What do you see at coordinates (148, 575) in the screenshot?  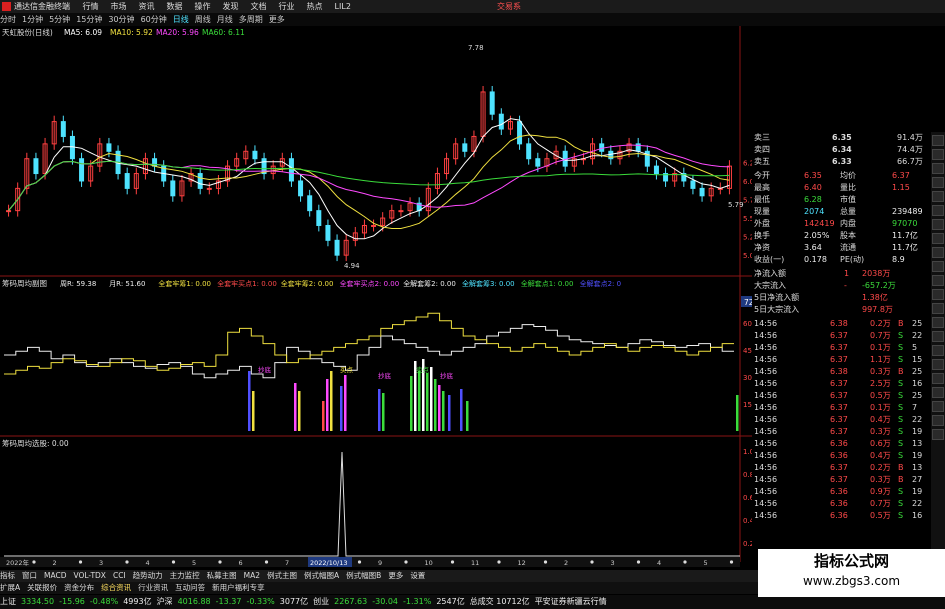 I see `indicator-tab: 趋势动力` at bounding box center [148, 575].